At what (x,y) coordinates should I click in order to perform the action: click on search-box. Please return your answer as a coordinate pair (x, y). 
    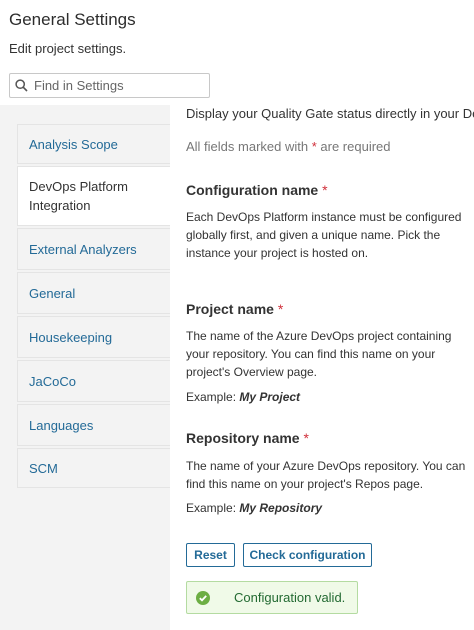
    Looking at the image, I should click on (109, 85).